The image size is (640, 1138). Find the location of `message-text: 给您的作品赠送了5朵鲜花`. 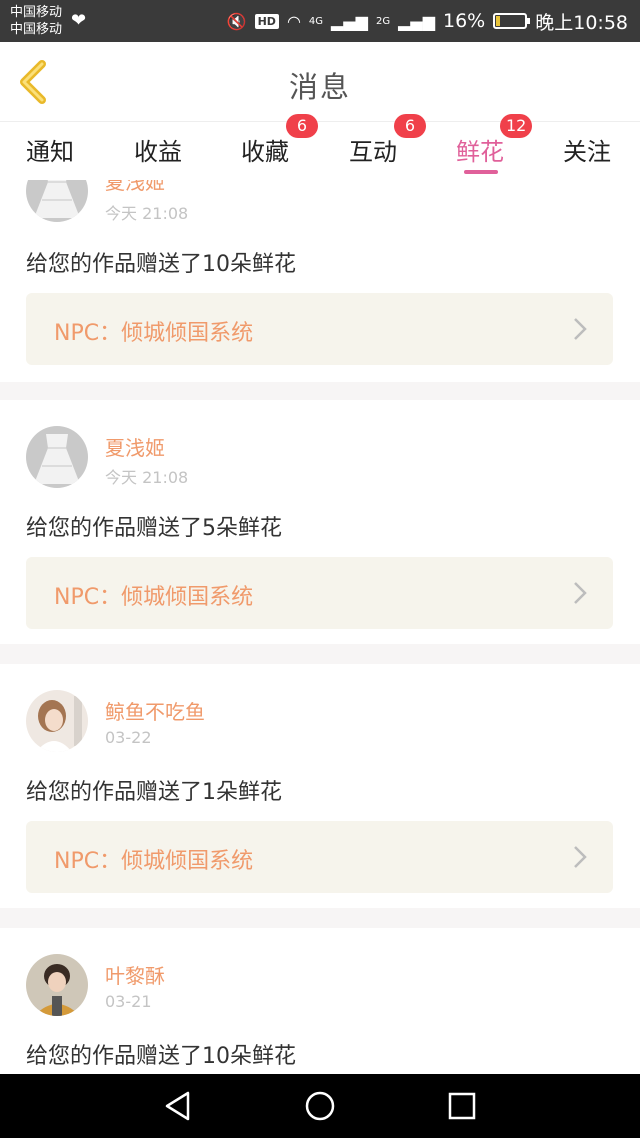

message-text: 给您的作品赠送了5朵鲜花 is located at coordinates (154, 528).